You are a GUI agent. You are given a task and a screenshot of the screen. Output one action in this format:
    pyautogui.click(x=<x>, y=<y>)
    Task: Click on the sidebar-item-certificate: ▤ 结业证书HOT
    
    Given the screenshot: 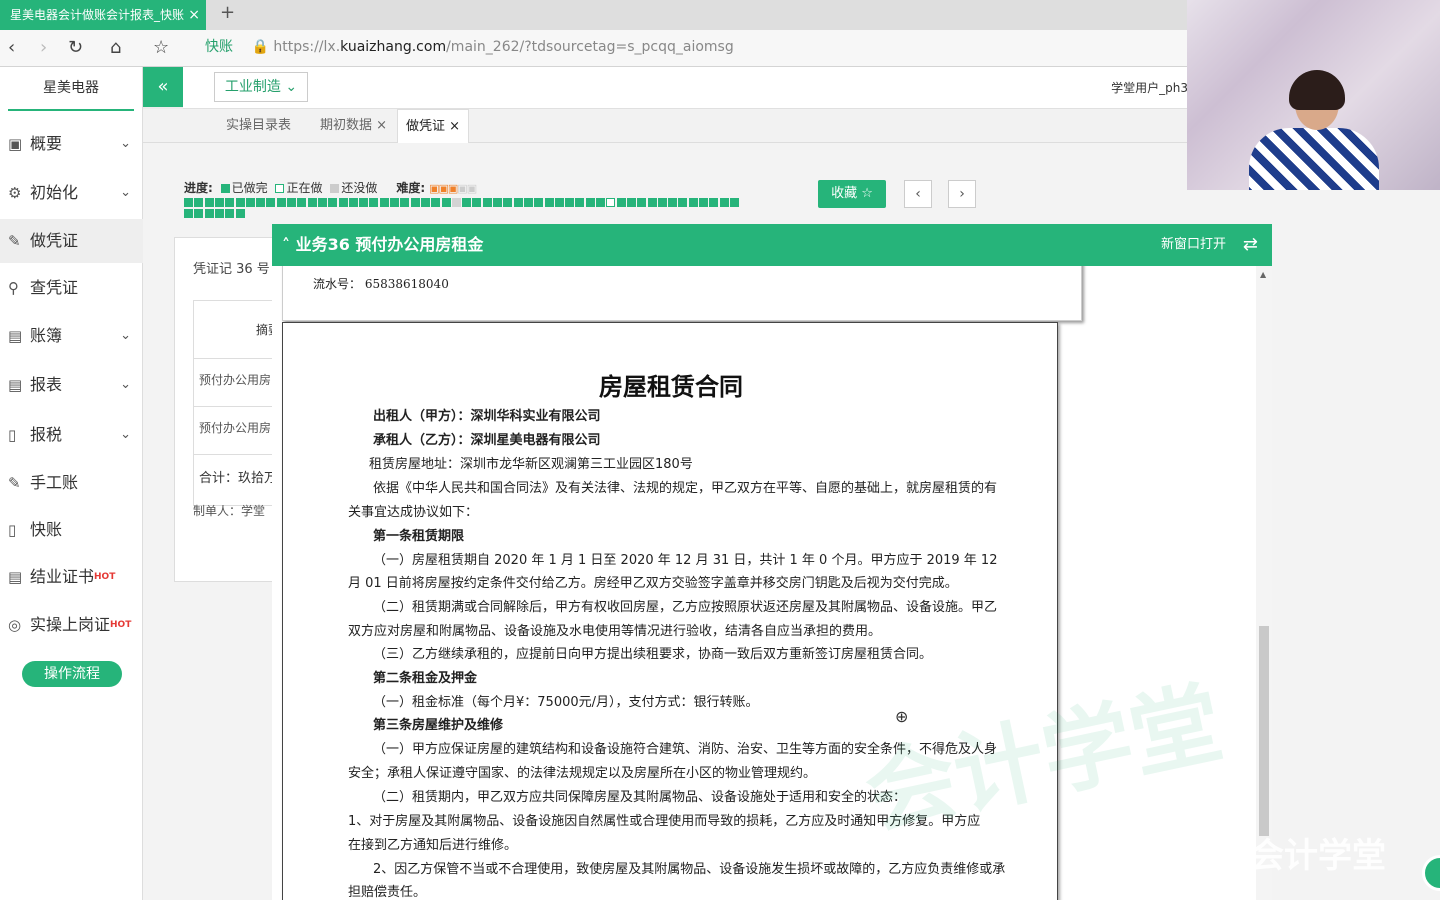 What is the action you would take?
    pyautogui.click(x=71, y=577)
    